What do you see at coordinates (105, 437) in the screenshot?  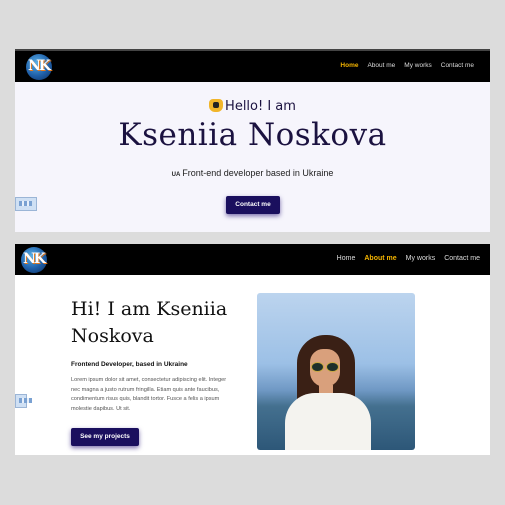 I see `see-projects-button: See my projects` at bounding box center [105, 437].